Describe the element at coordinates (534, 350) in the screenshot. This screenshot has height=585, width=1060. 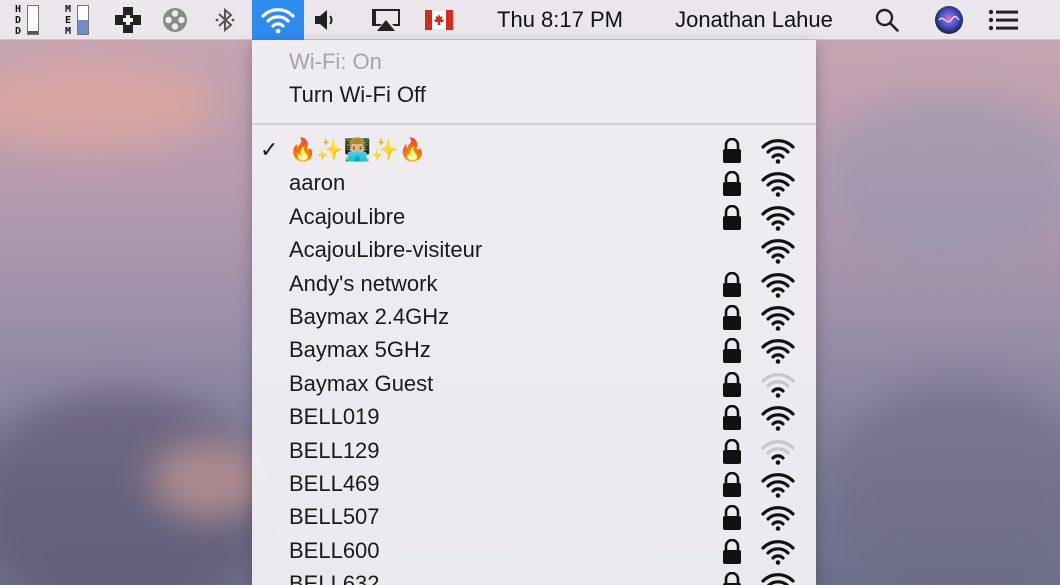
I see `network-item: Baymax 5GHz` at that location.